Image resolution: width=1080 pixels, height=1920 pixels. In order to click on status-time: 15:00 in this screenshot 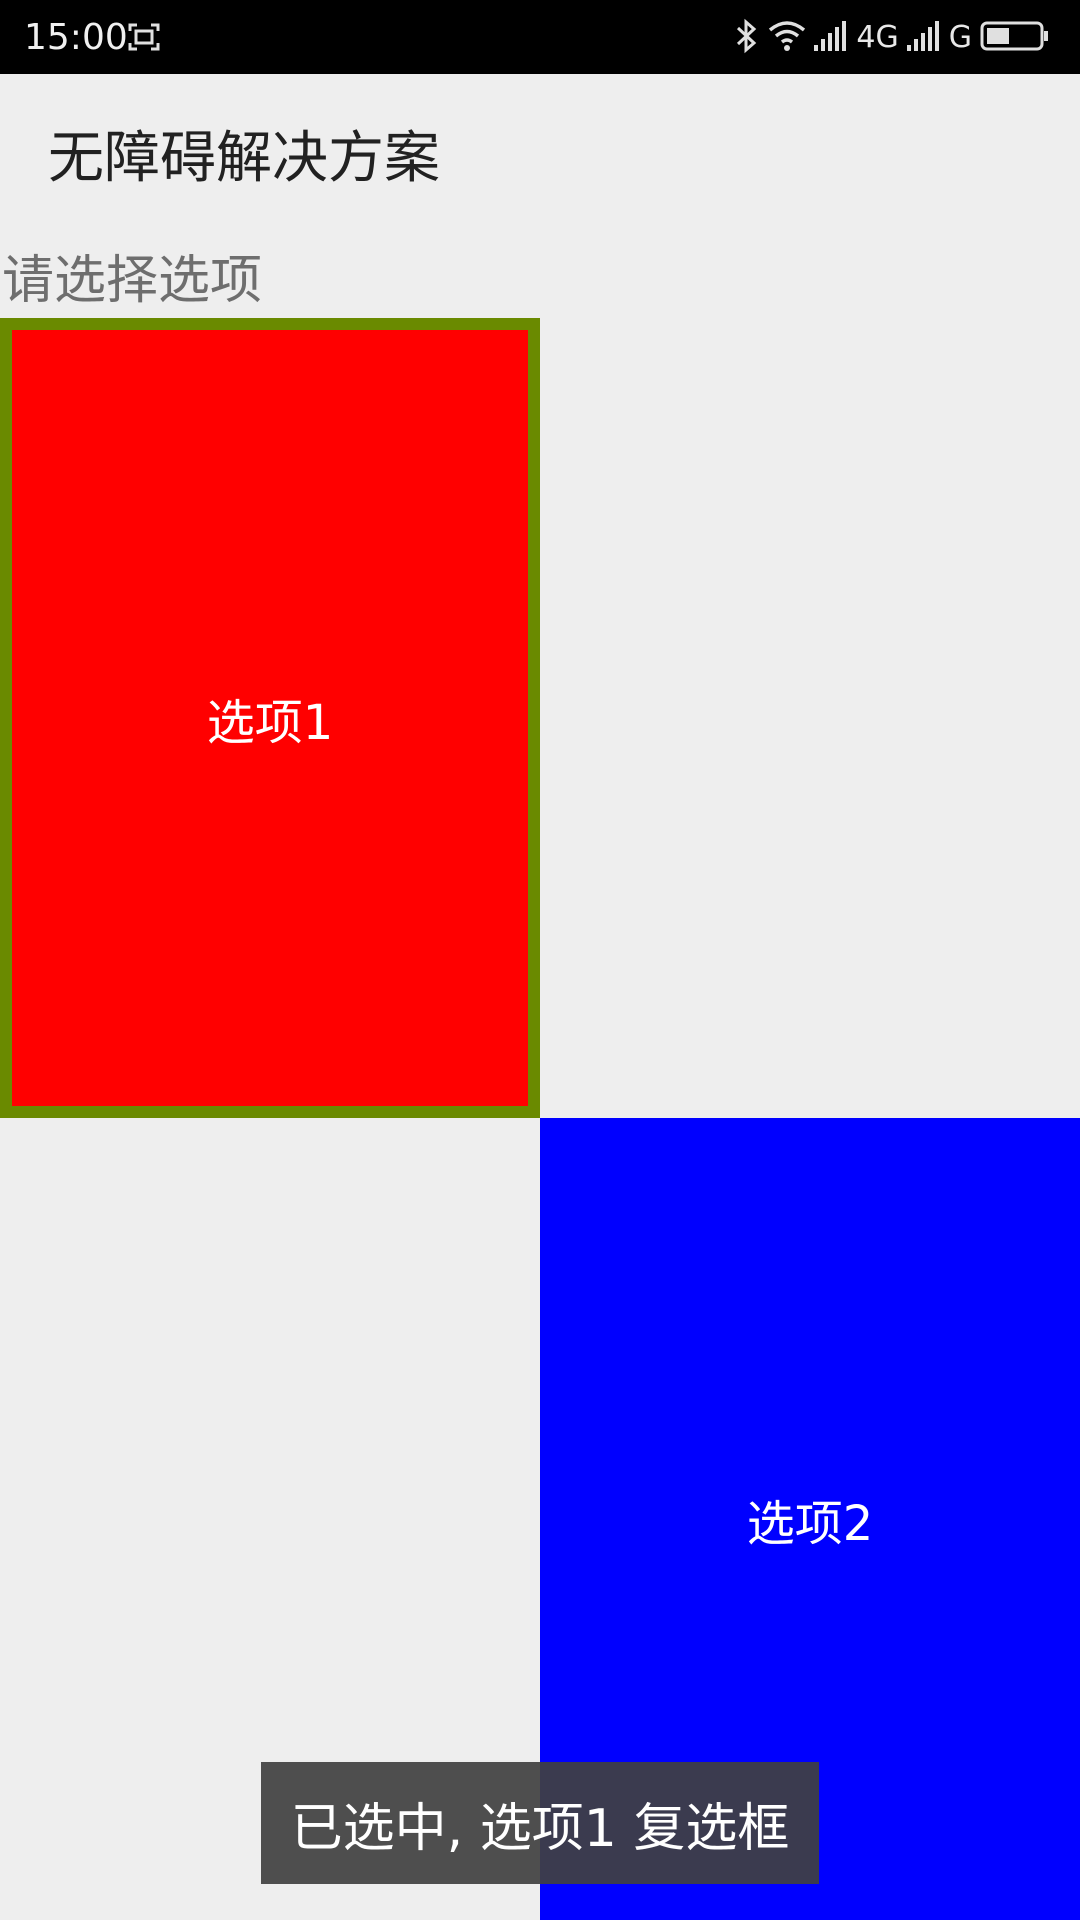, I will do `click(76, 37)`.